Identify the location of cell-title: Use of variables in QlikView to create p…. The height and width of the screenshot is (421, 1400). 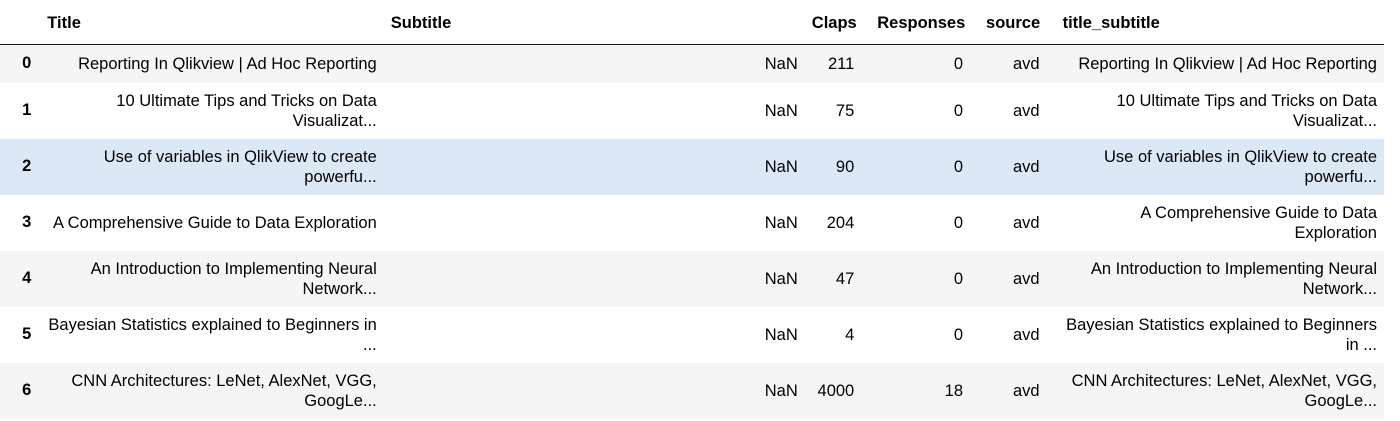
(240, 166).